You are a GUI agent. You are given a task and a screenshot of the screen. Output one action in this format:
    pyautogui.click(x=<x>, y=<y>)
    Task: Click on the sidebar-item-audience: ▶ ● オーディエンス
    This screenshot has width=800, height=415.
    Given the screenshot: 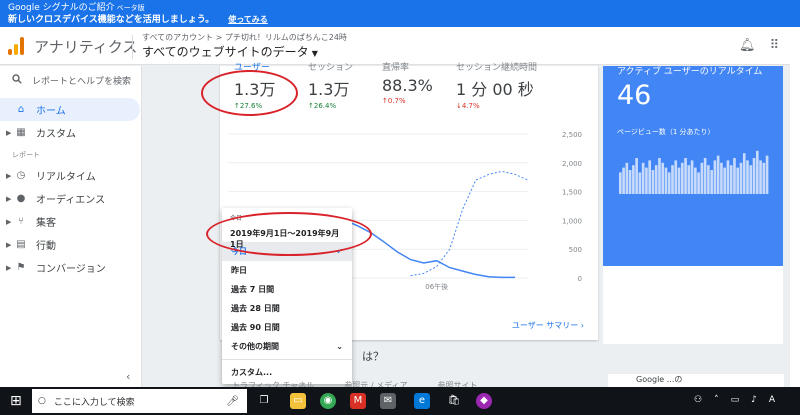 What is the action you would take?
    pyautogui.click(x=71, y=198)
    